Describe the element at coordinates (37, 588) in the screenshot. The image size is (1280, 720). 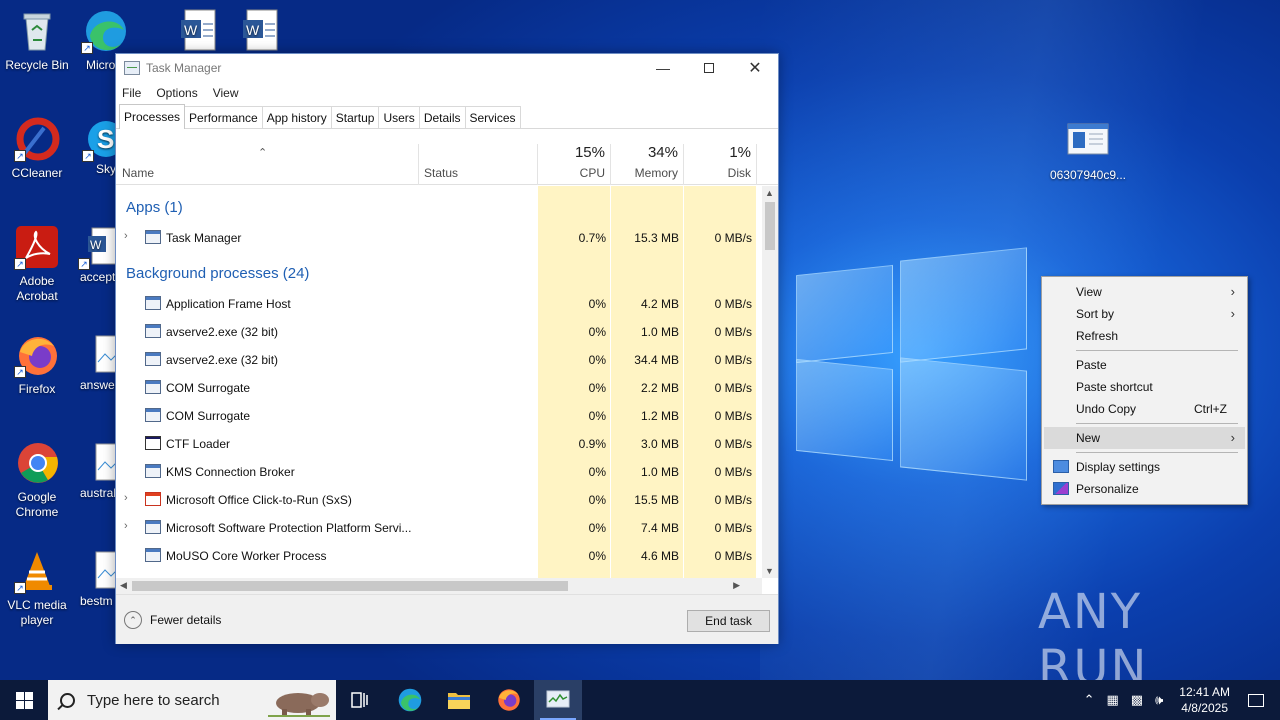
I see `desktop-icon-vlc: ↗ VLC media player` at that location.